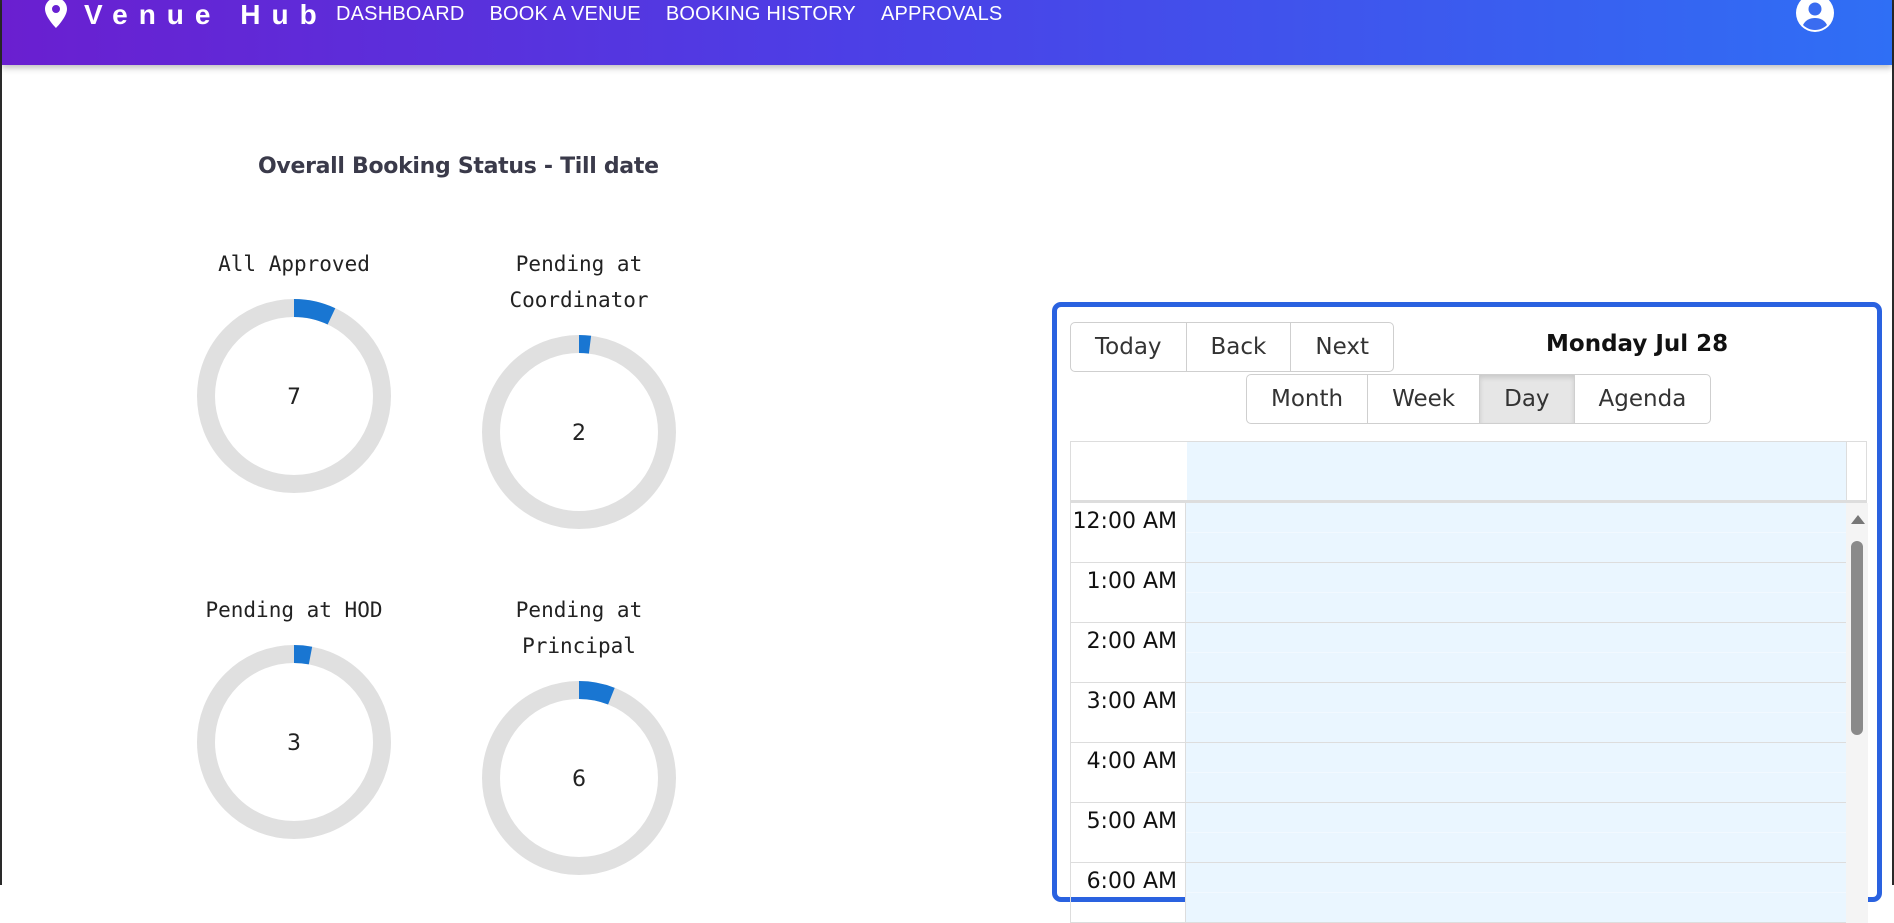 The image size is (1894, 923). I want to click on donut-value: 6, so click(579, 779).